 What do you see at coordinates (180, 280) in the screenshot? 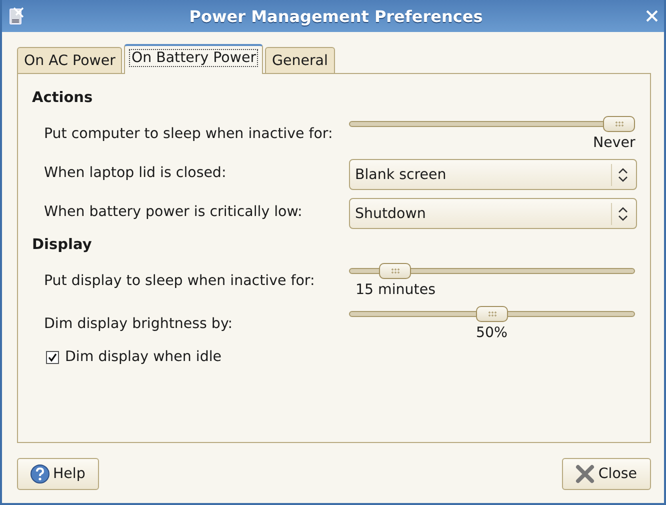
I see `field-label: Put display to sleep when inactive for:` at bounding box center [180, 280].